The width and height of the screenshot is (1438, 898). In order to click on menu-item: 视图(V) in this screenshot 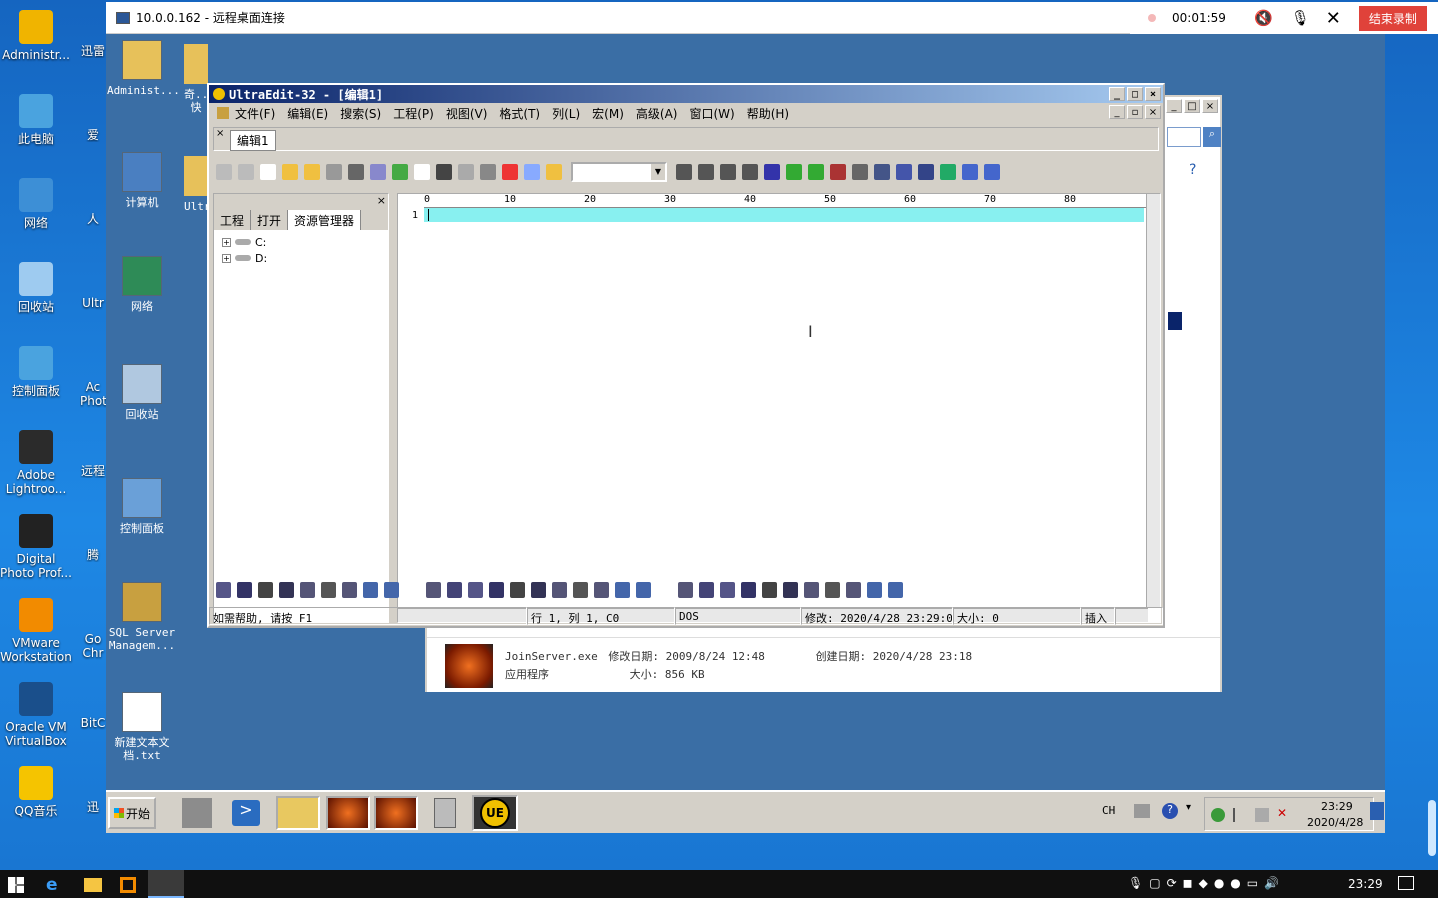, I will do `click(467, 113)`.